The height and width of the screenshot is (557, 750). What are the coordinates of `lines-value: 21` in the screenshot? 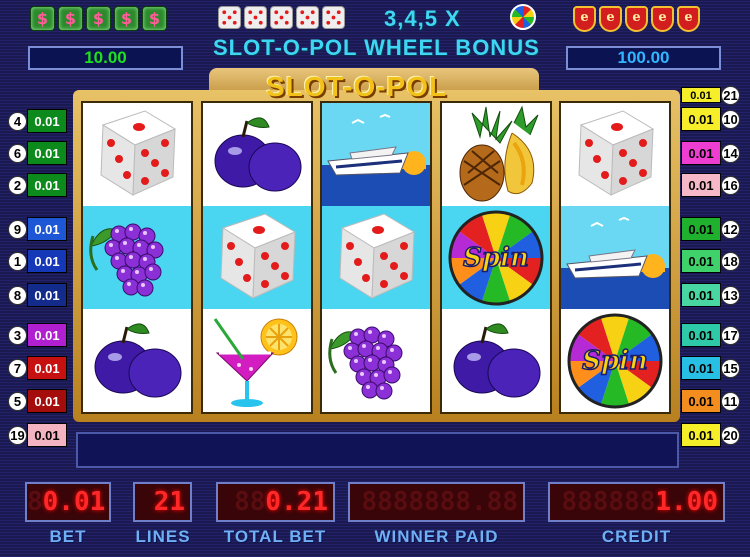 It's located at (169, 502).